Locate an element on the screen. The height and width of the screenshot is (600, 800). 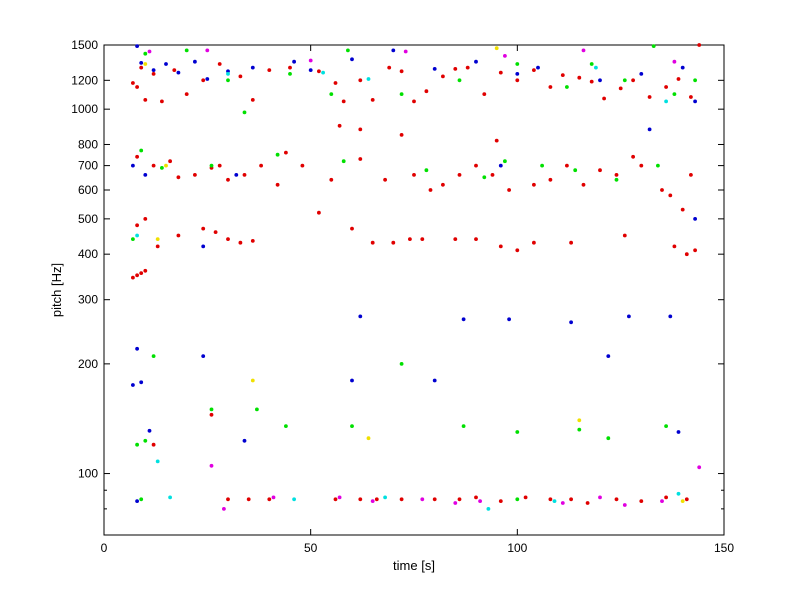
x-axis-label: time [s] is located at coordinates (414, 565).